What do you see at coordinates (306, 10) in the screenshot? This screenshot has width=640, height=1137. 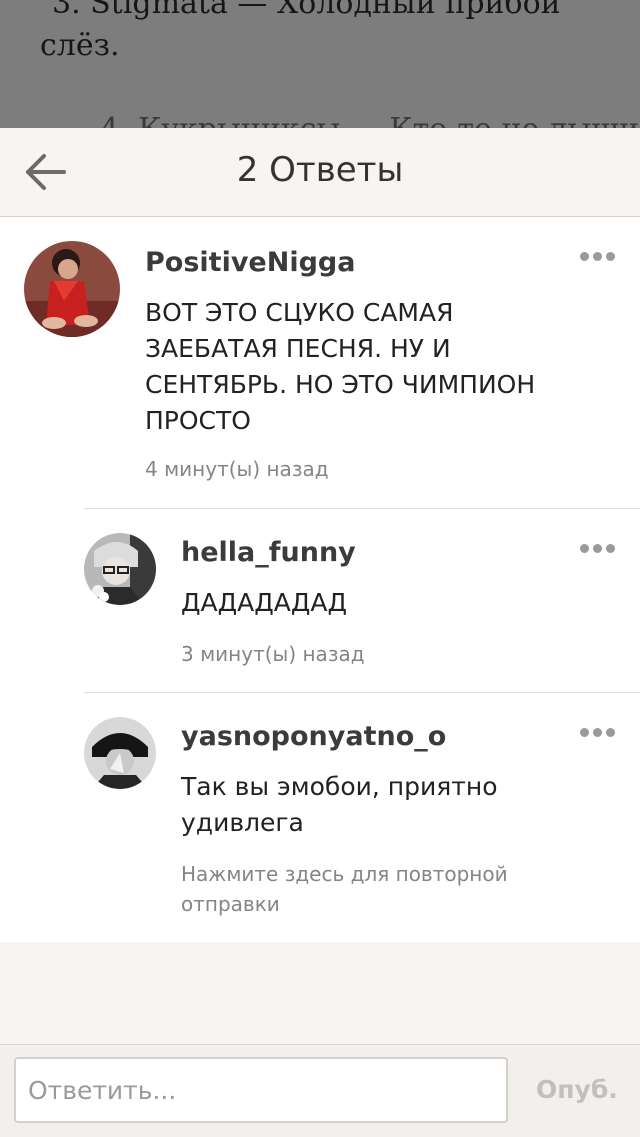 I see `background-text-line: 3. Stigmata — Холодный прибой` at bounding box center [306, 10].